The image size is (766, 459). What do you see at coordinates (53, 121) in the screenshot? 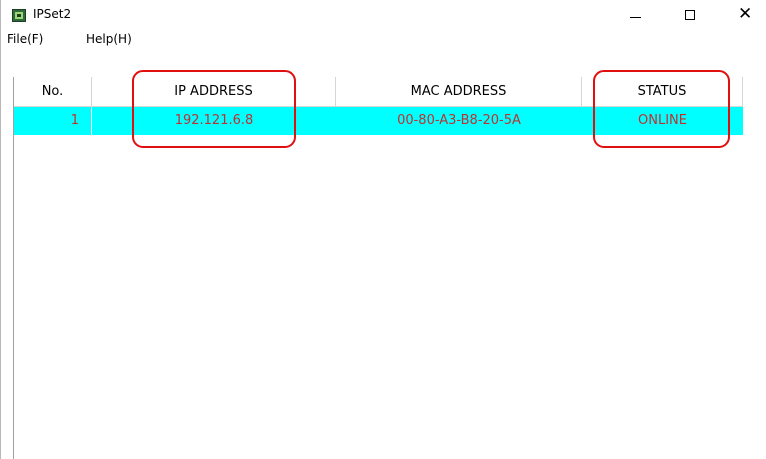
I see `row-number: 1` at bounding box center [53, 121].